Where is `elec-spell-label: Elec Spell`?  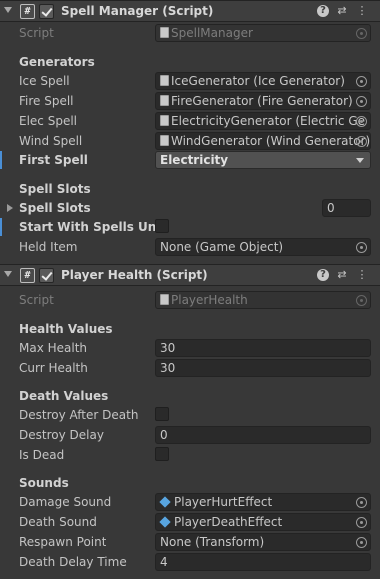
elec-spell-label: Elec Spell is located at coordinates (48, 121).